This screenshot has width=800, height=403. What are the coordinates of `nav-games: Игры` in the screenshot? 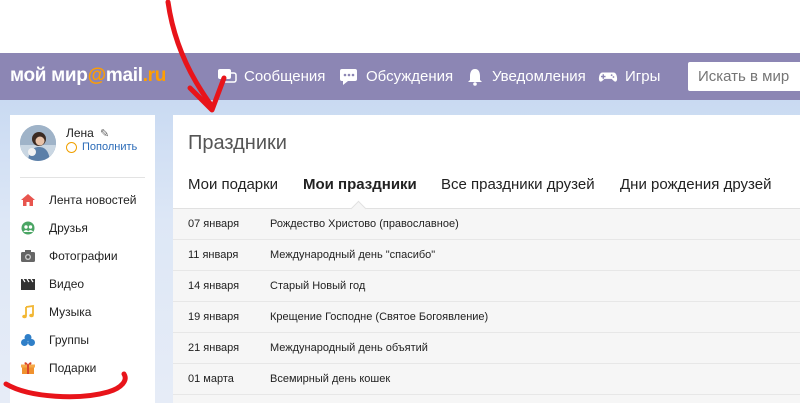 It's located at (629, 76).